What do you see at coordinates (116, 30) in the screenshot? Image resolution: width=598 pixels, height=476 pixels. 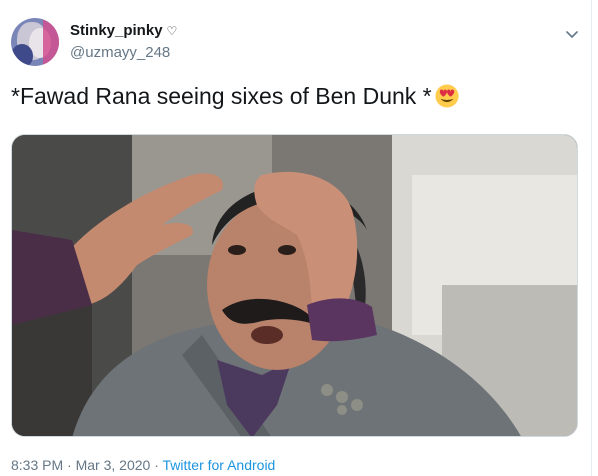 I see `display-name: Stinky_pinky` at bounding box center [116, 30].